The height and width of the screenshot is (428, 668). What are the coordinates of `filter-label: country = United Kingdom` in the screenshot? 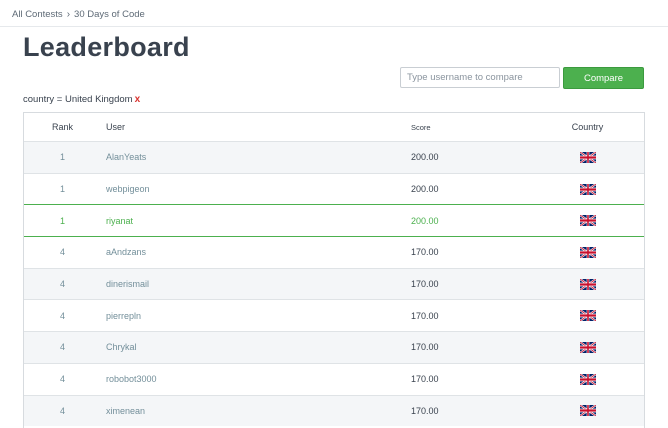 It's located at (78, 99).